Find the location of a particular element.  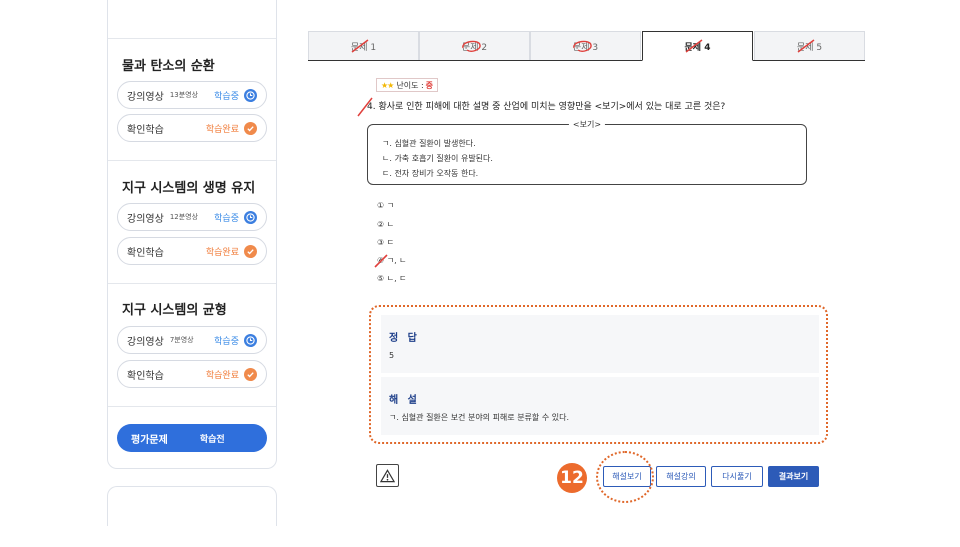

bogi-item: ㄴ. 가축 호흡기 질환이 유발된다. is located at coordinates (437, 158).